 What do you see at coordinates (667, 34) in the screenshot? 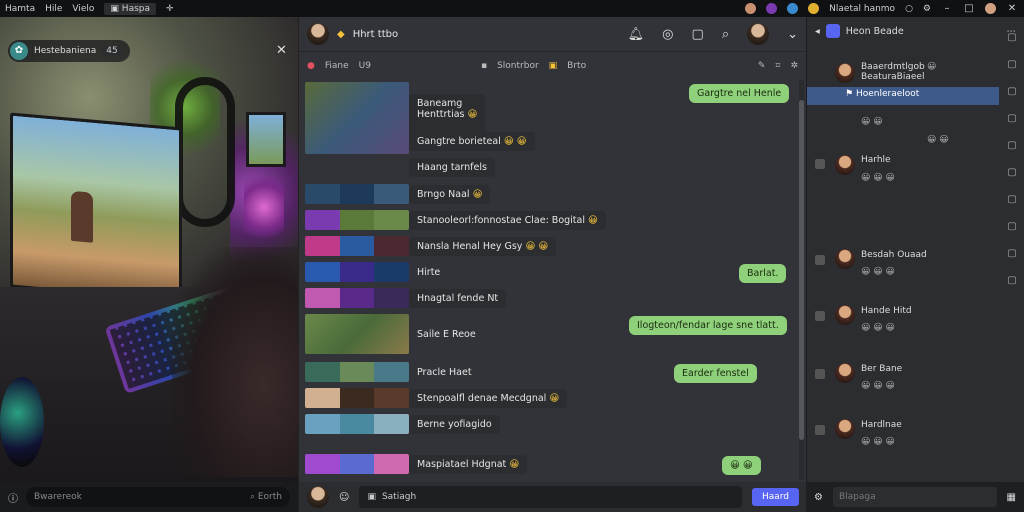
I see `mention-icon: ◎` at bounding box center [667, 34].